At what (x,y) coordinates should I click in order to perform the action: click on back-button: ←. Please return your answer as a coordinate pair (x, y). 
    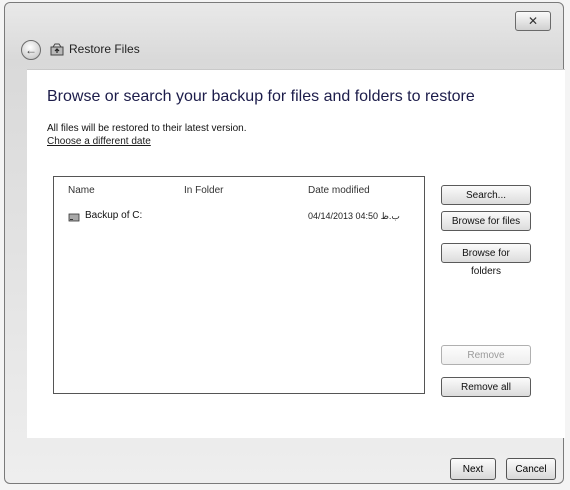
    Looking at the image, I should click on (31, 50).